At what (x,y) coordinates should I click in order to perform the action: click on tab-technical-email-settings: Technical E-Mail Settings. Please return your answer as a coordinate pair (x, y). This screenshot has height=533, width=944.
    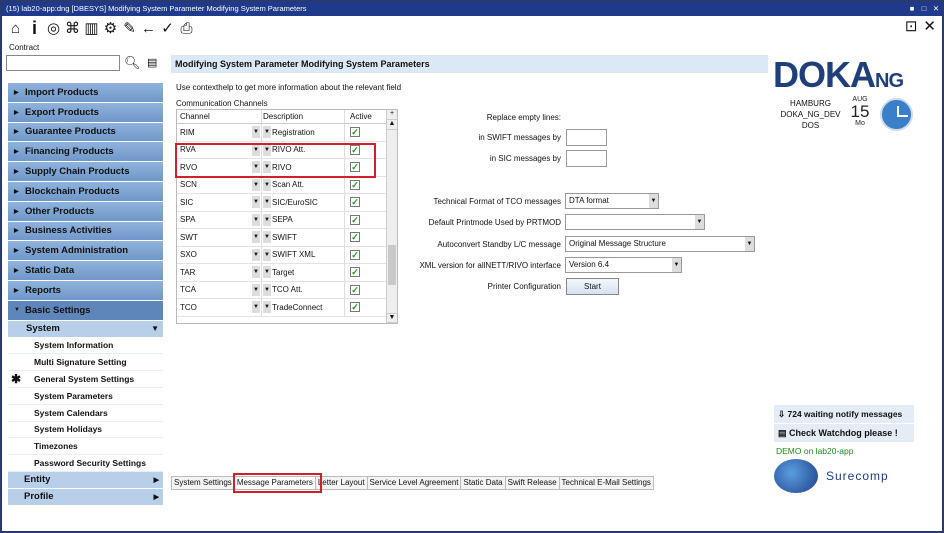
    Looking at the image, I should click on (606, 483).